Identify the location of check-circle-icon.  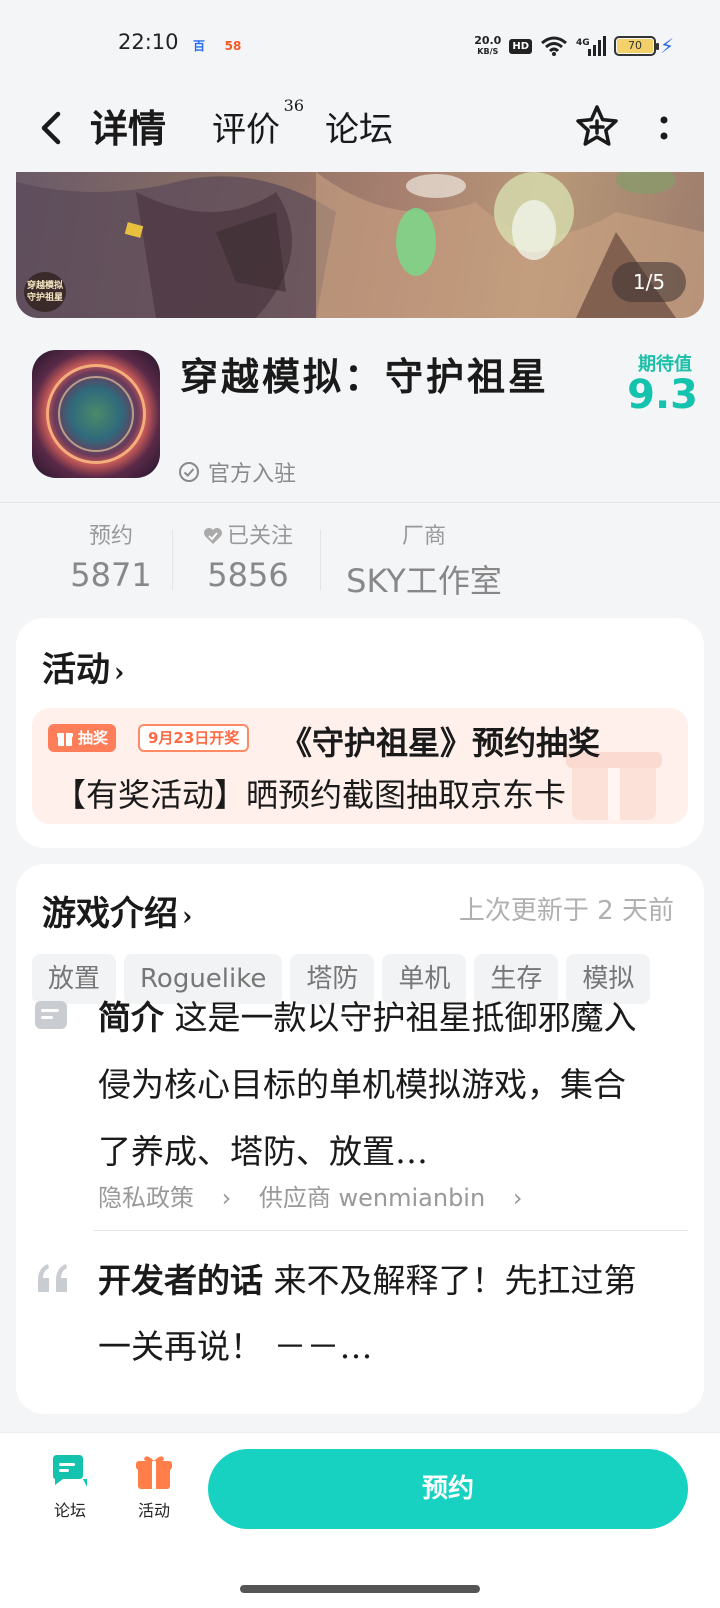
(189, 472).